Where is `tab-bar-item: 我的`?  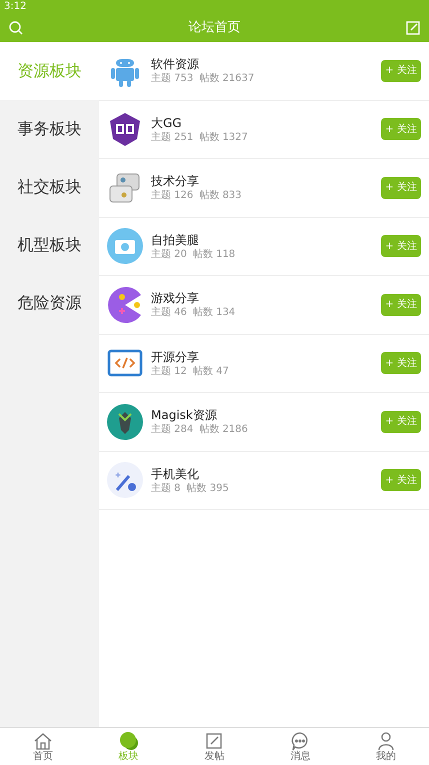 tab-bar-item: 我的 is located at coordinates (386, 746).